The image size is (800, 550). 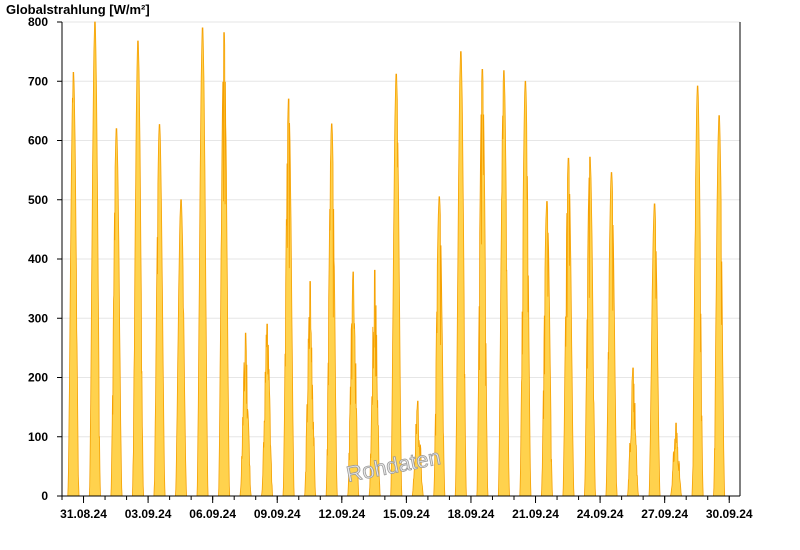 I want to click on x-tick-label: 06.09.24, so click(x=212, y=514).